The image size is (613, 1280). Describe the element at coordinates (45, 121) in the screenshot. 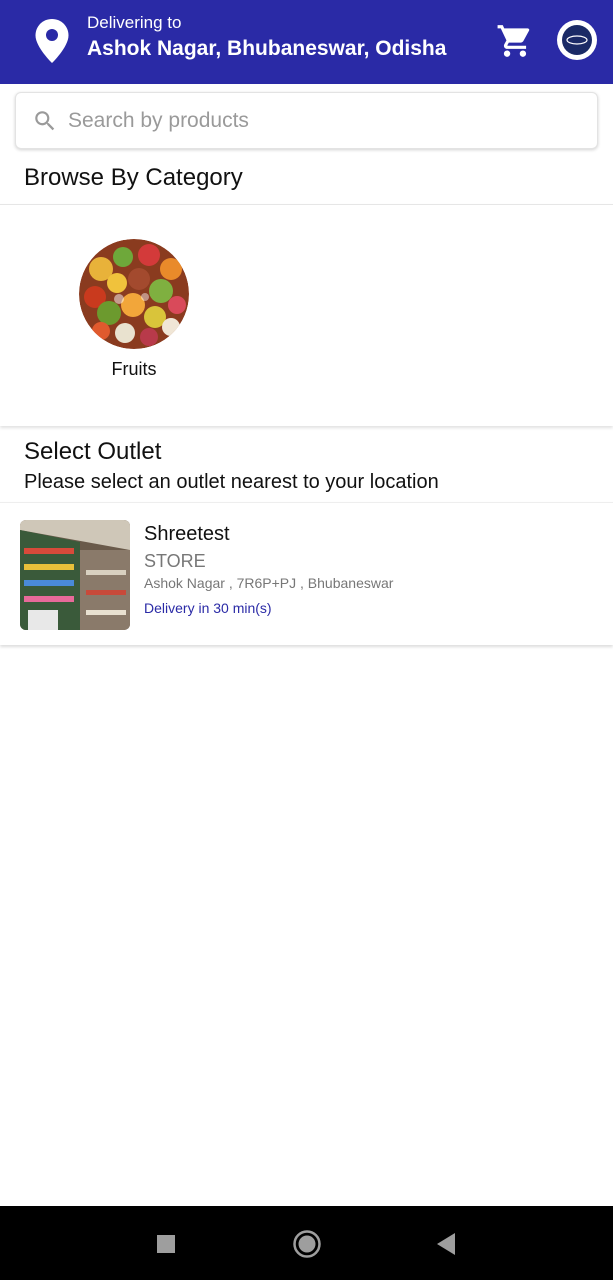

I see `search-icon` at that location.